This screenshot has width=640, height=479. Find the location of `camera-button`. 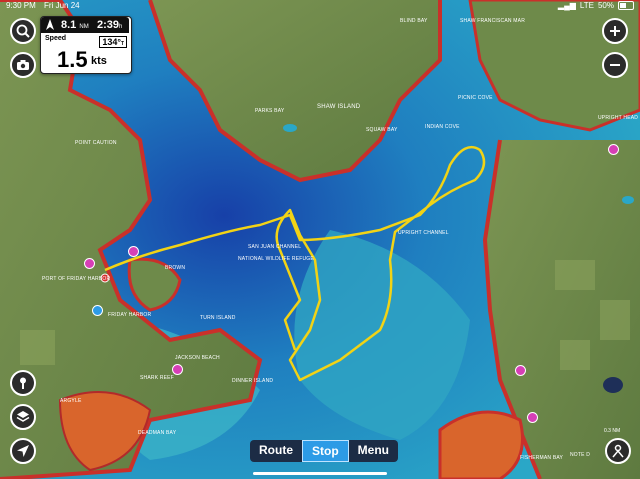

camera-button is located at coordinates (23, 65).